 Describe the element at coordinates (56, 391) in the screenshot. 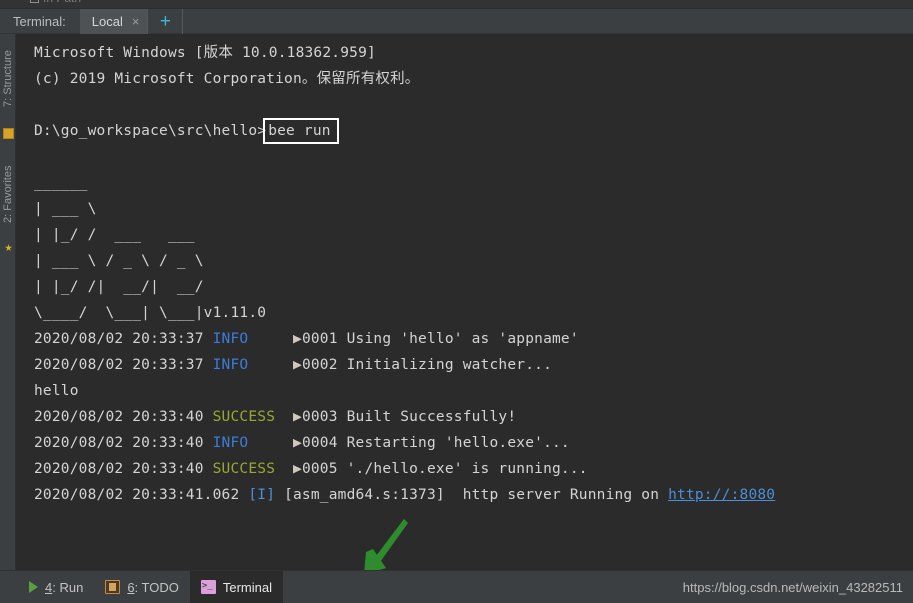

I see `console-plain-output: hello` at that location.